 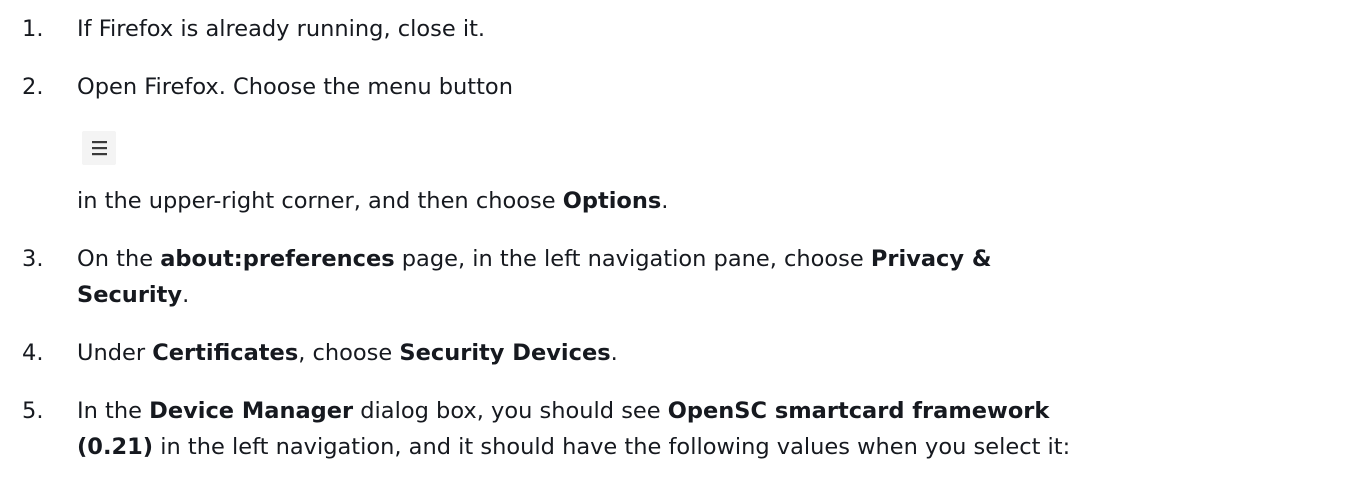 What do you see at coordinates (708, 29) in the screenshot?
I see `step-text: If Firefox is already running, close it.` at bounding box center [708, 29].